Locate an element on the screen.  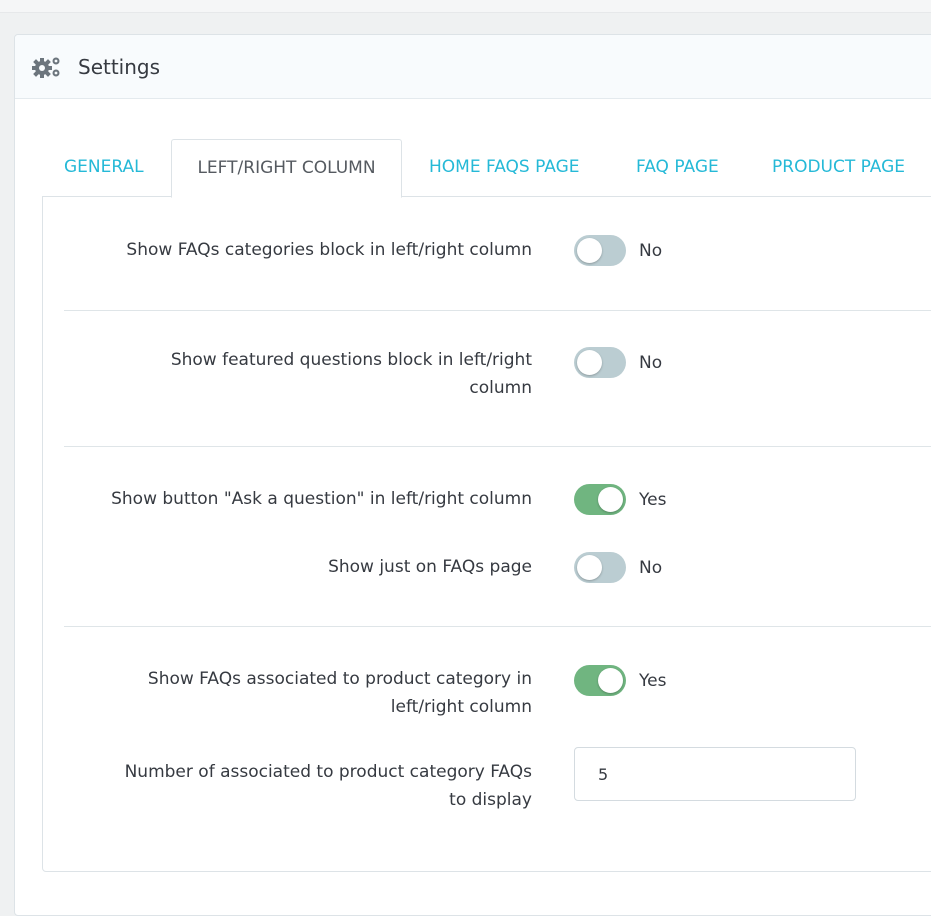
associated-faqs-switch is located at coordinates (600, 680).